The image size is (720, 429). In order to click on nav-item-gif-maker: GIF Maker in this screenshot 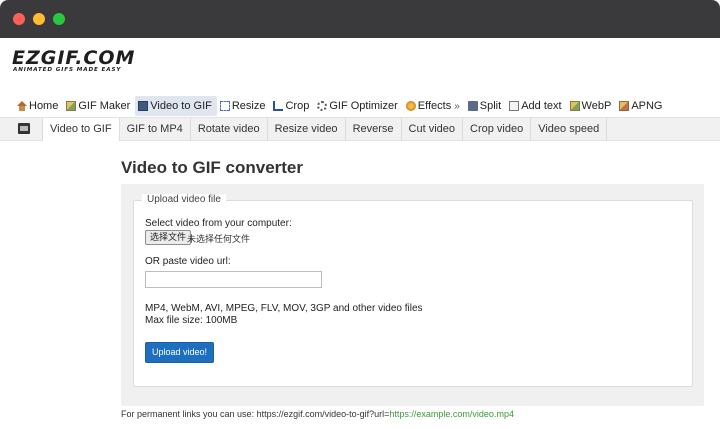, I will do `click(99, 106)`.